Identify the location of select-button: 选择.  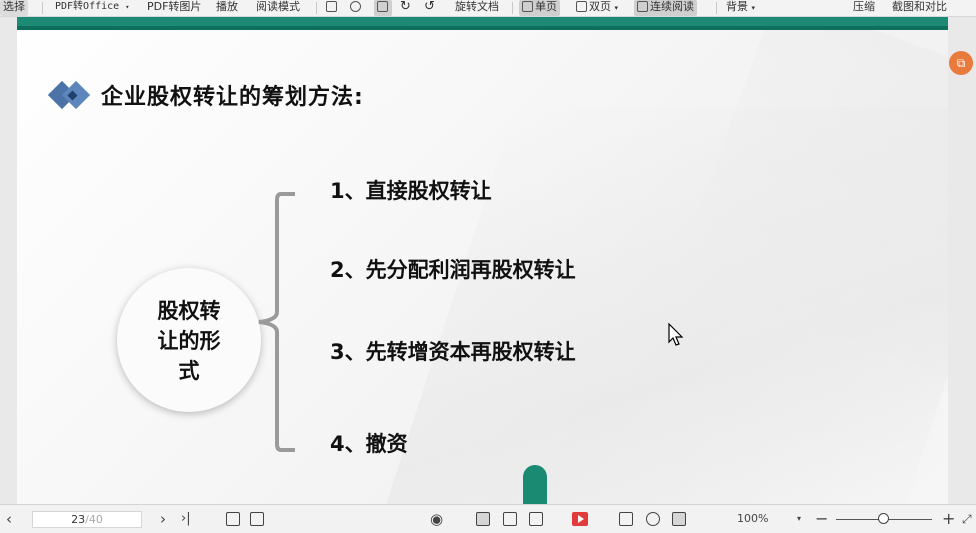
(14, 8).